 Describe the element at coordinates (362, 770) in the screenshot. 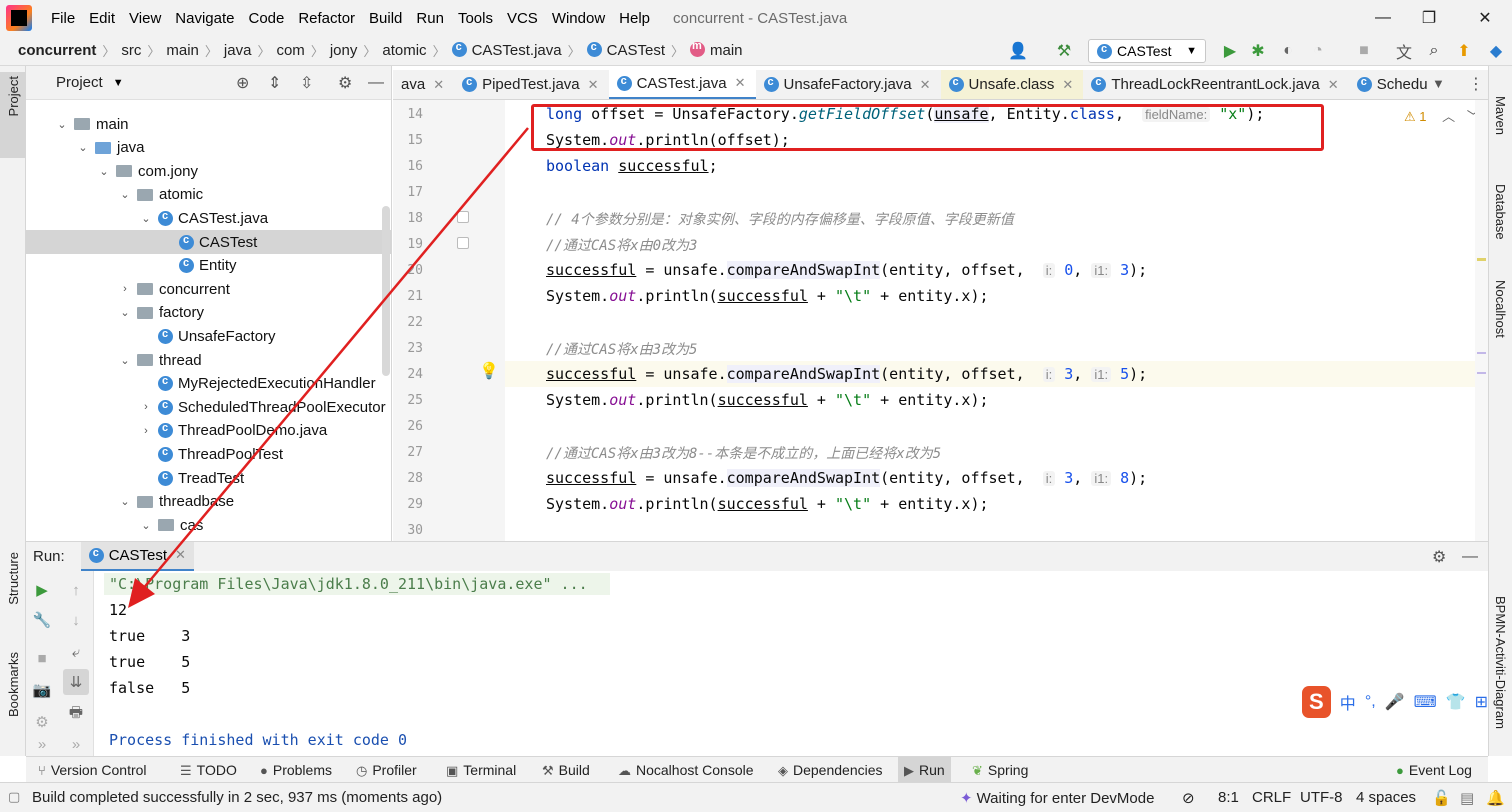

I see `profiler-icon: ◷` at that location.